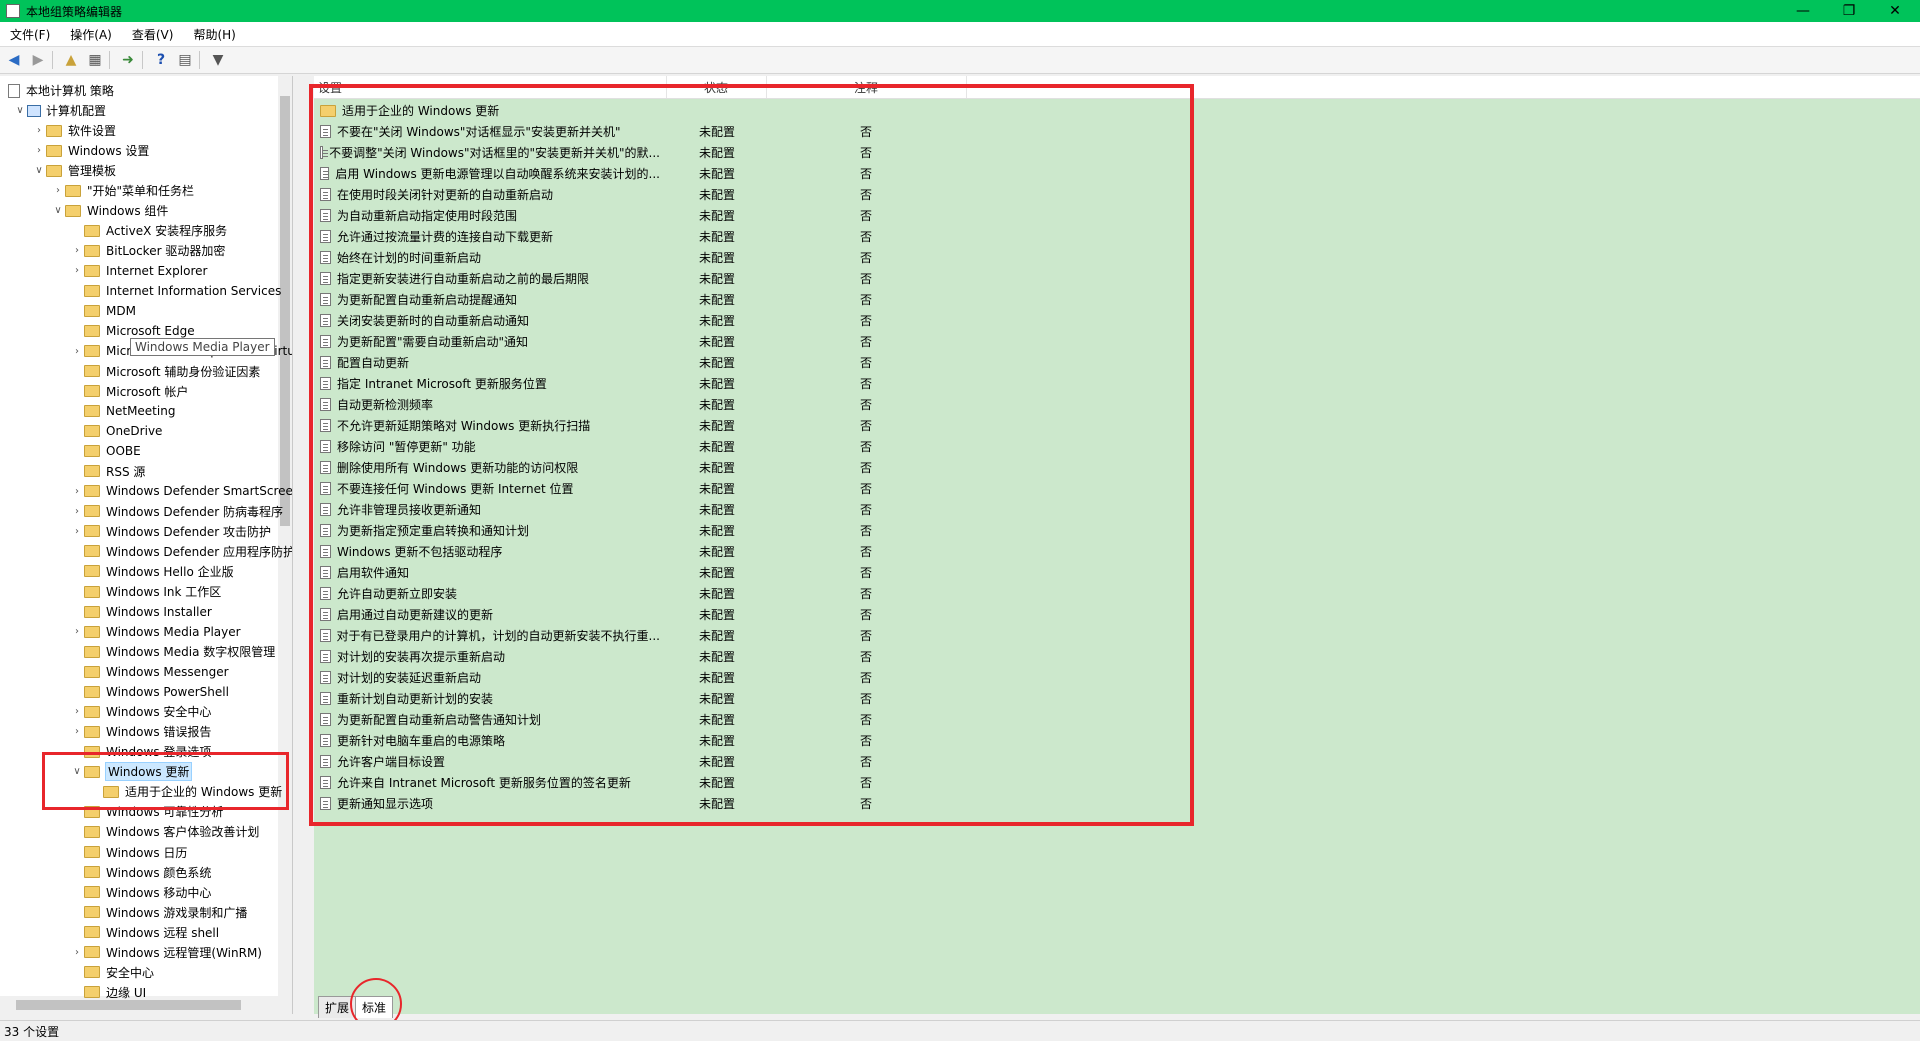  Describe the element at coordinates (153, 34) in the screenshot. I see `menu-view: 查看(V)` at that location.